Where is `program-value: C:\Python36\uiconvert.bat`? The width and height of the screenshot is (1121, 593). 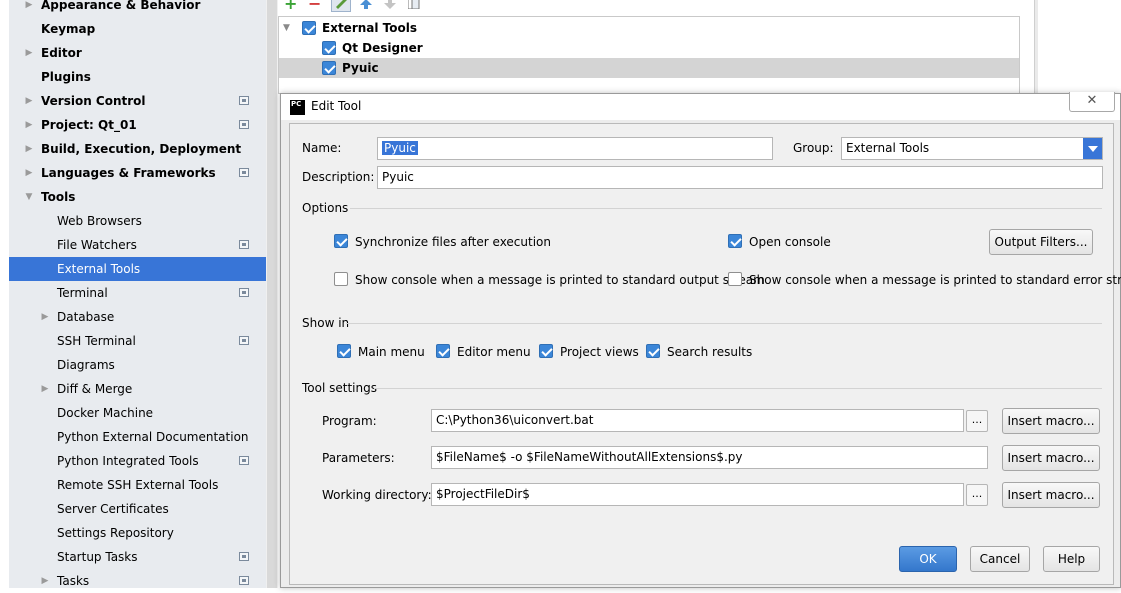
program-value: C:\Python36\uiconvert.bat is located at coordinates (515, 420).